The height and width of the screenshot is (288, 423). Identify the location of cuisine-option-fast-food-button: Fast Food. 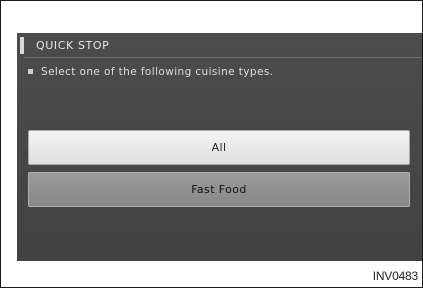
(219, 189).